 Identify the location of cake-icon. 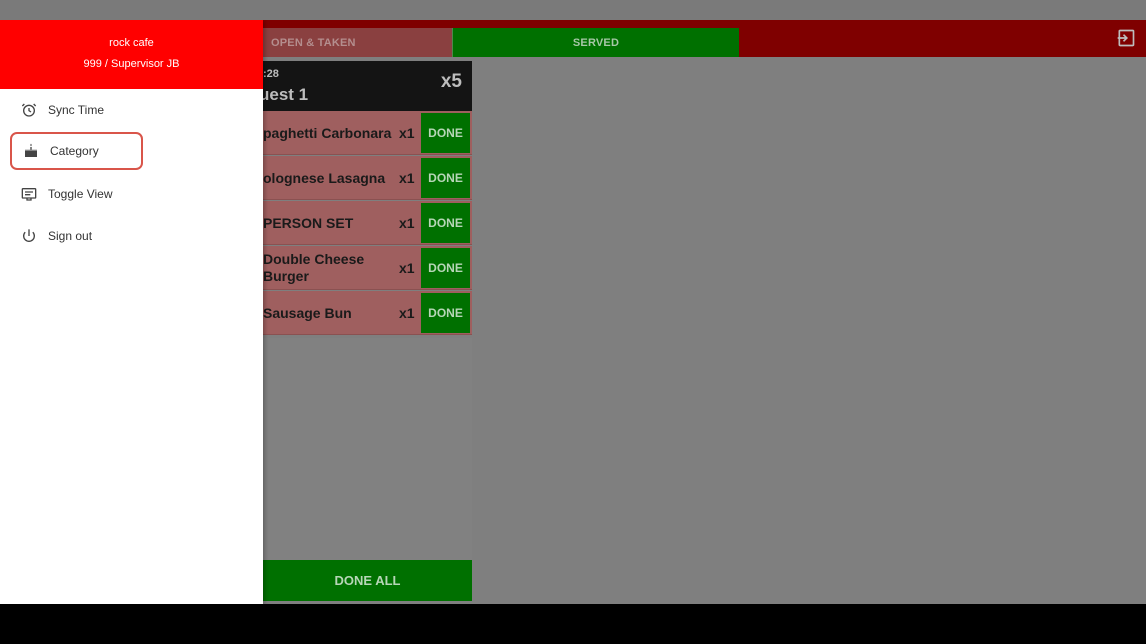
(31, 151).